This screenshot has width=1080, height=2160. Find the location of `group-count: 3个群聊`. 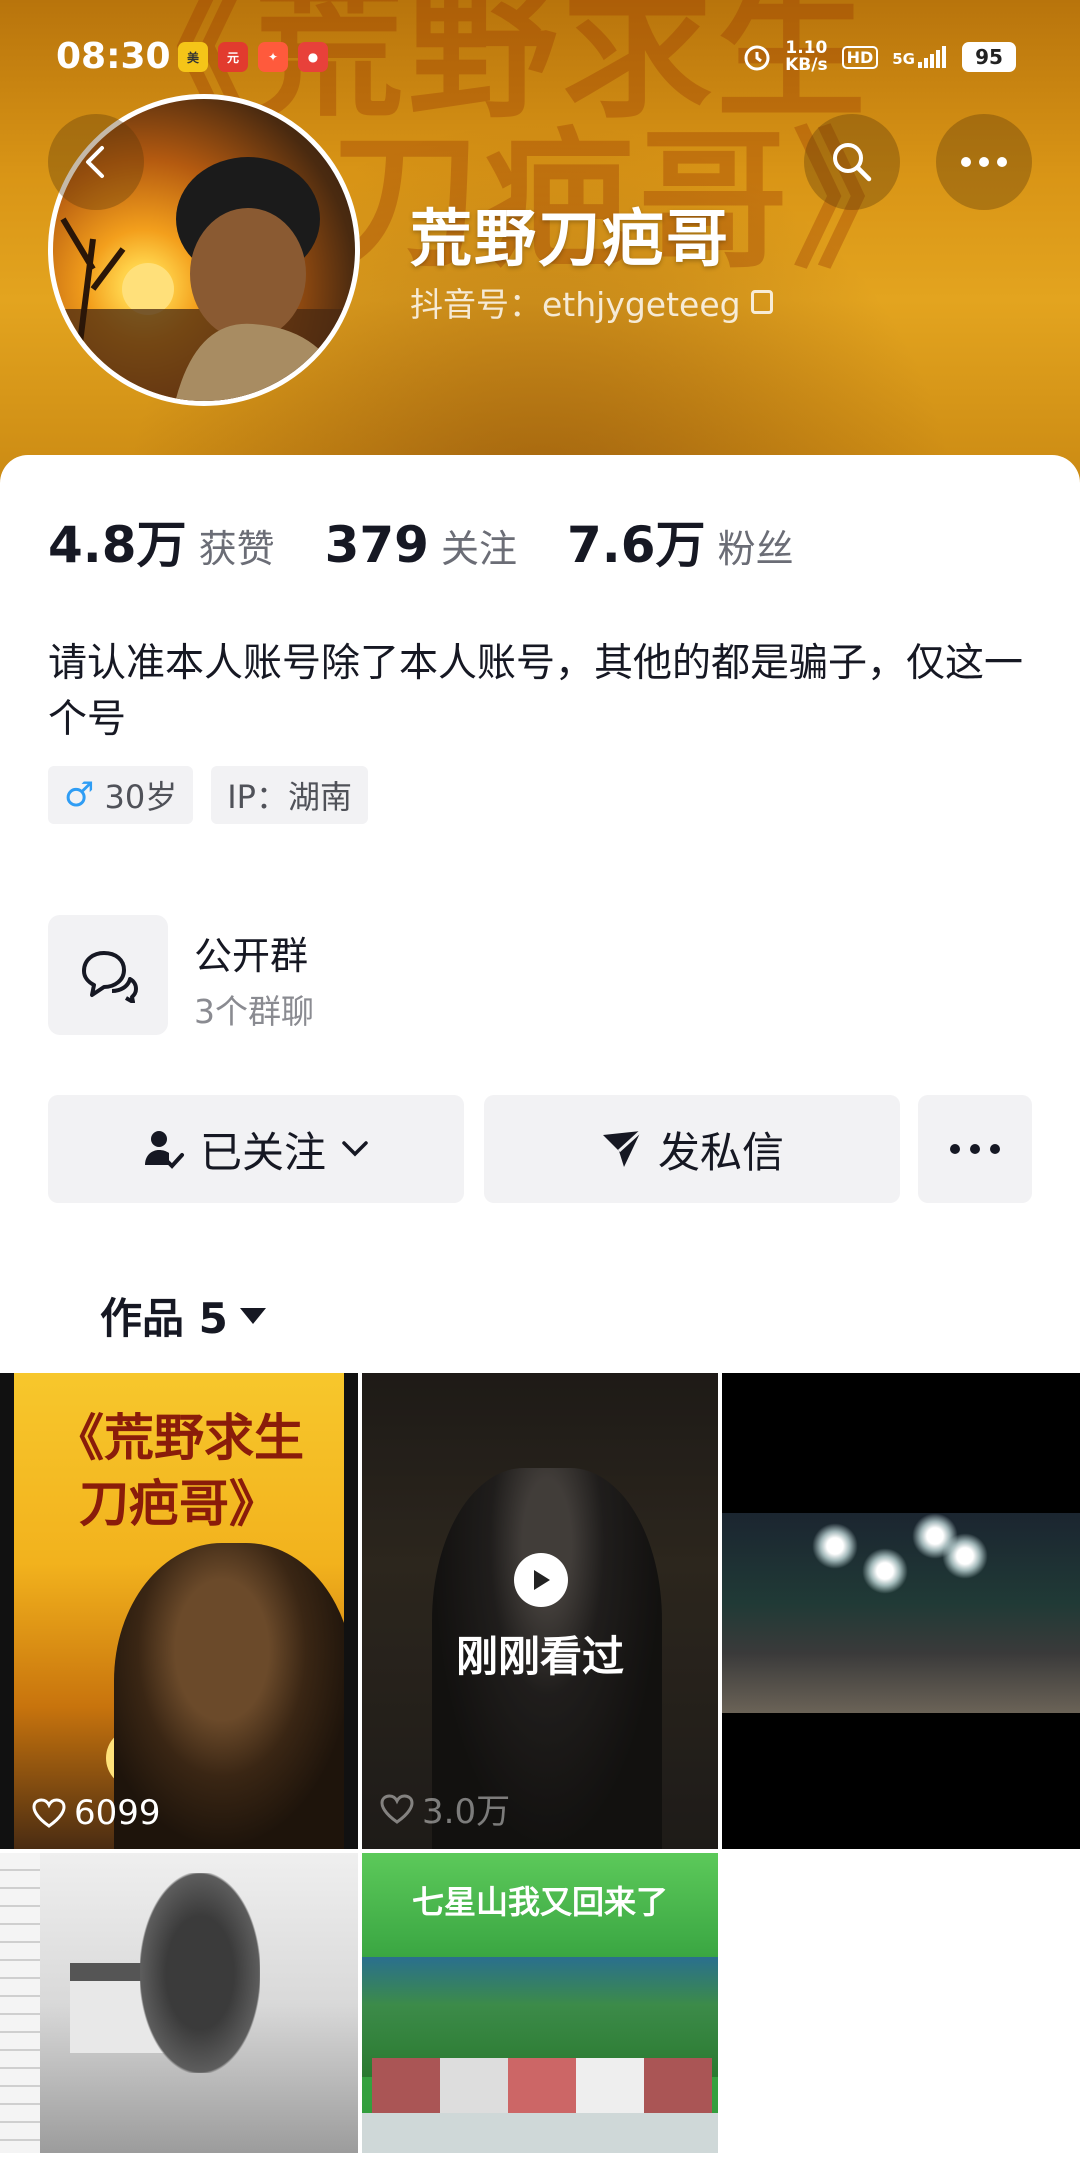

group-count: 3个群聊 is located at coordinates (254, 1011).